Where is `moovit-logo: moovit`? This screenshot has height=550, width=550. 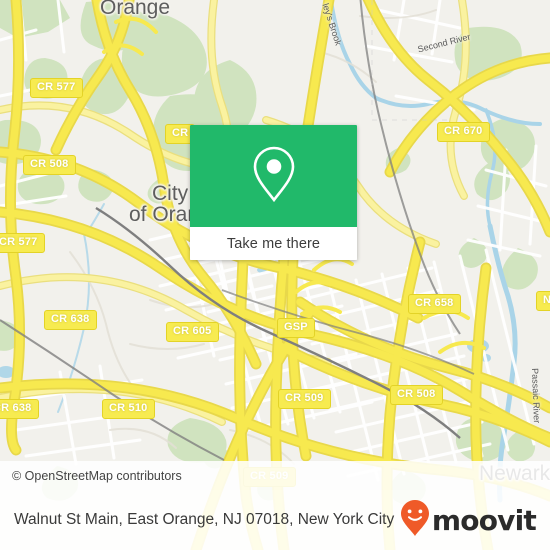 moovit-logo: moovit is located at coordinates (475, 520).